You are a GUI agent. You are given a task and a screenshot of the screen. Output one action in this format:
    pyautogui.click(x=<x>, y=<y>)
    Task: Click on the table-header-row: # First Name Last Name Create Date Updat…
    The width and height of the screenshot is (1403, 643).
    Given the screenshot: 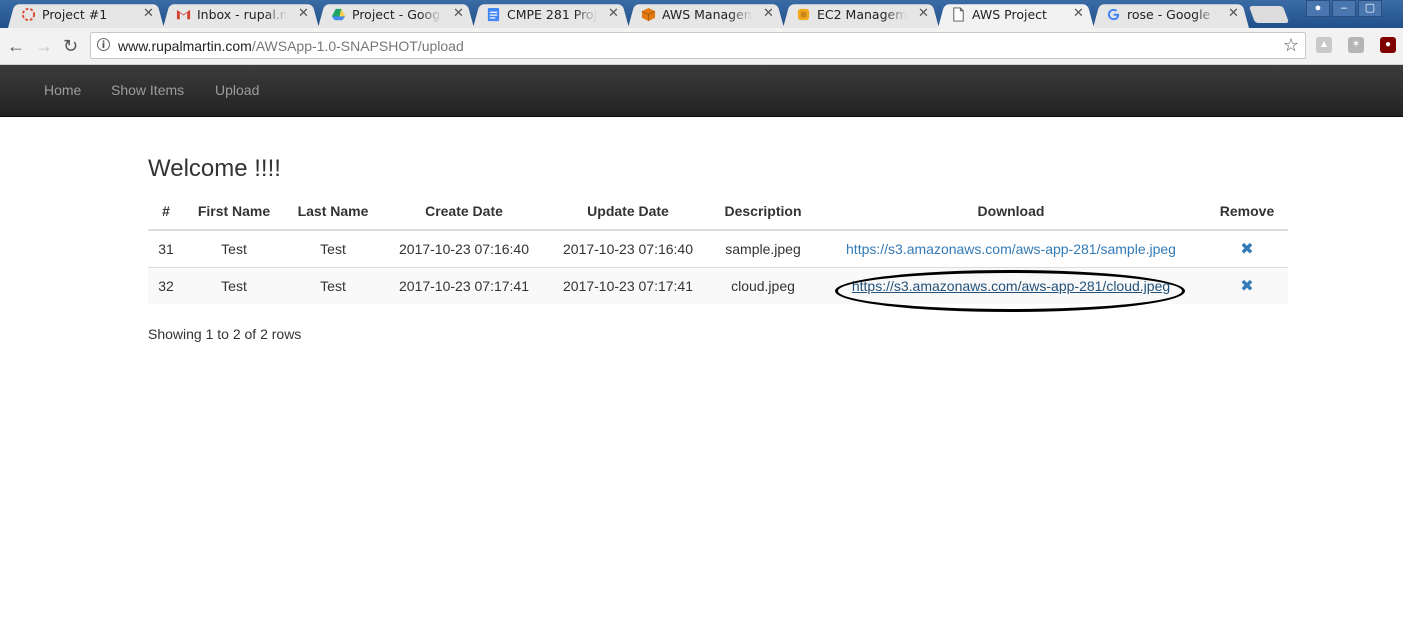 What is the action you would take?
    pyautogui.click(x=718, y=212)
    